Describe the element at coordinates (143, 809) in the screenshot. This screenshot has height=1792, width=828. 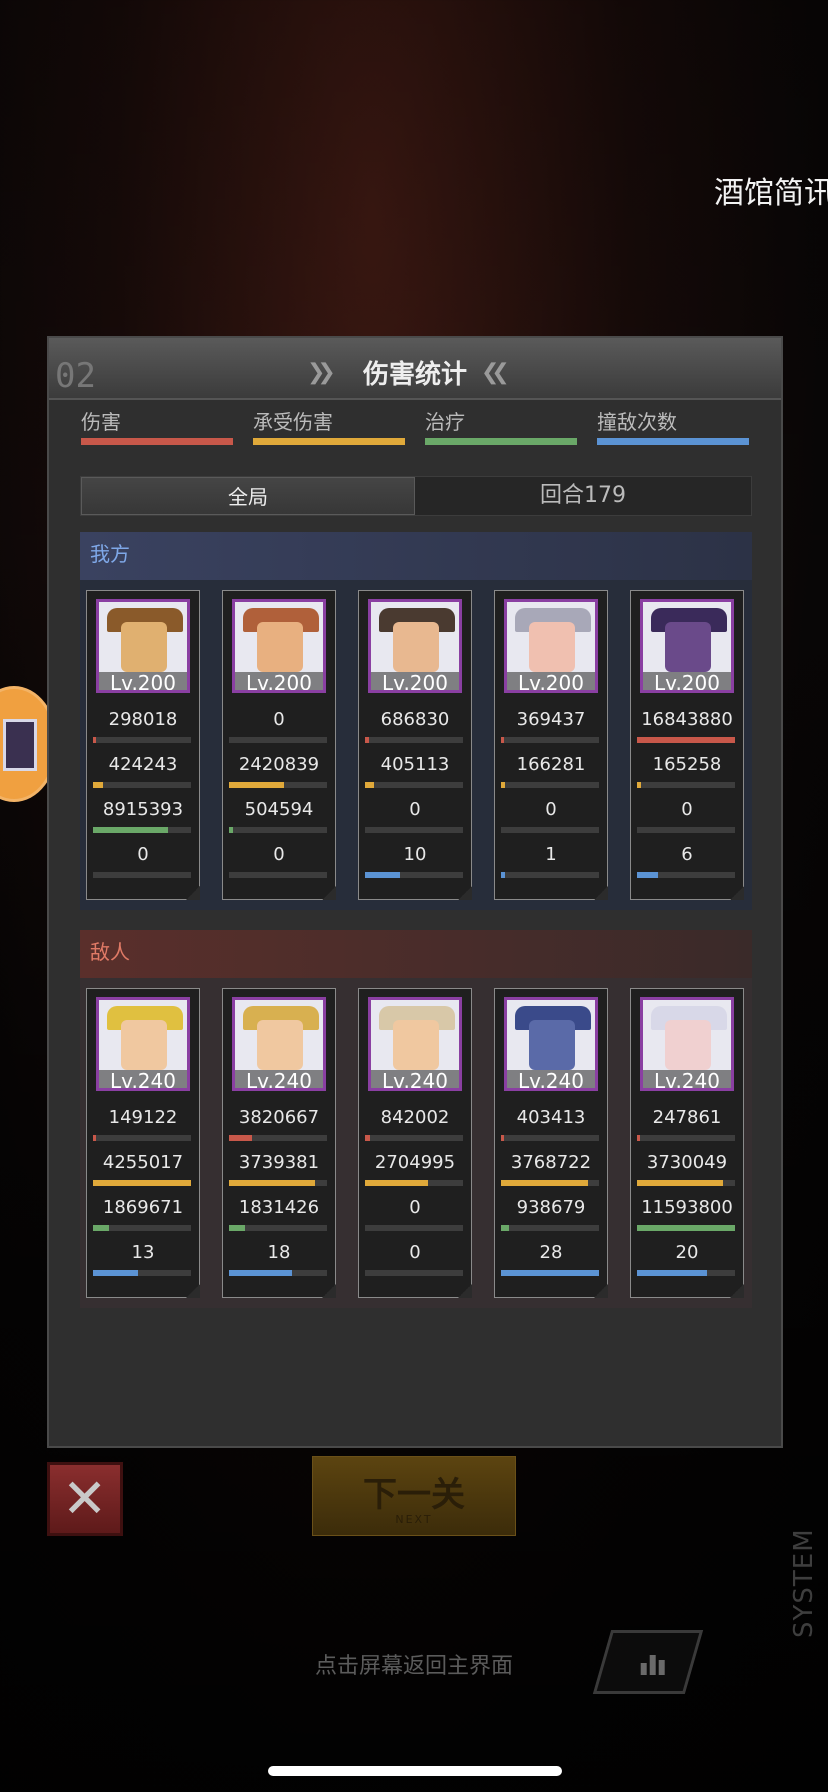
I see `stat-heal: 8915393` at that location.